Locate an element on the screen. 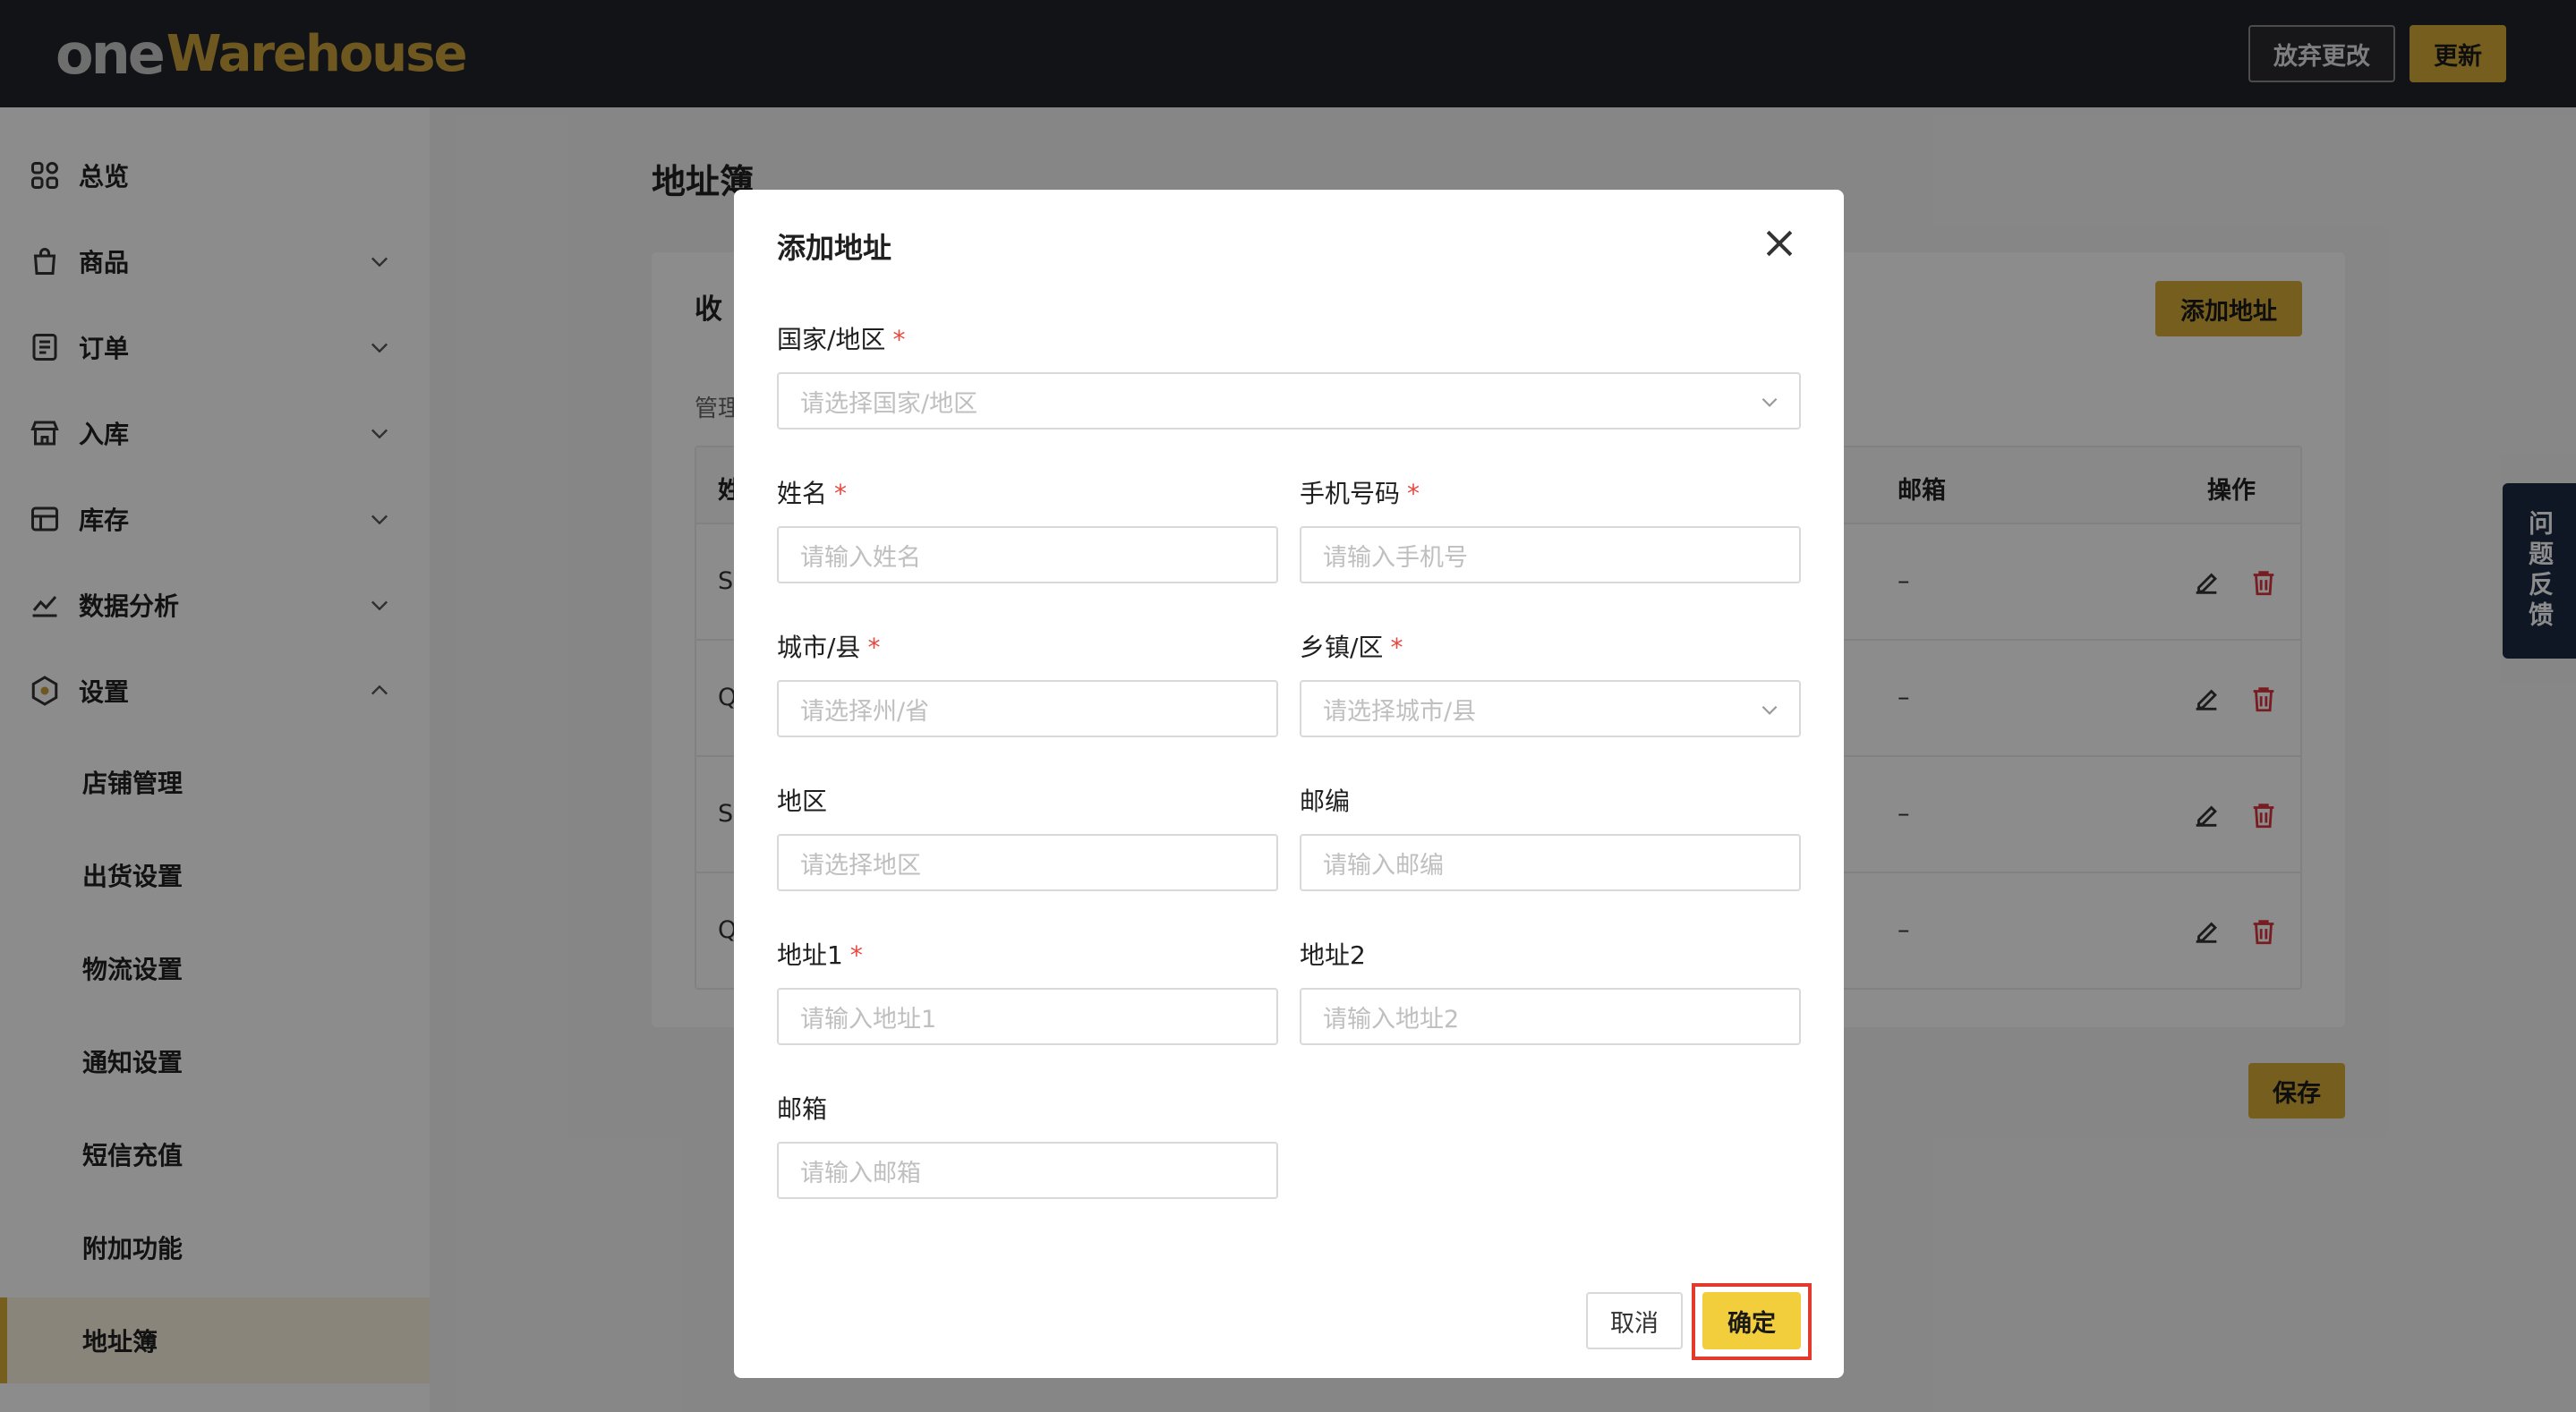 The width and height of the screenshot is (2576, 1412). email-label-text: 邮箱 is located at coordinates (802, 1109).